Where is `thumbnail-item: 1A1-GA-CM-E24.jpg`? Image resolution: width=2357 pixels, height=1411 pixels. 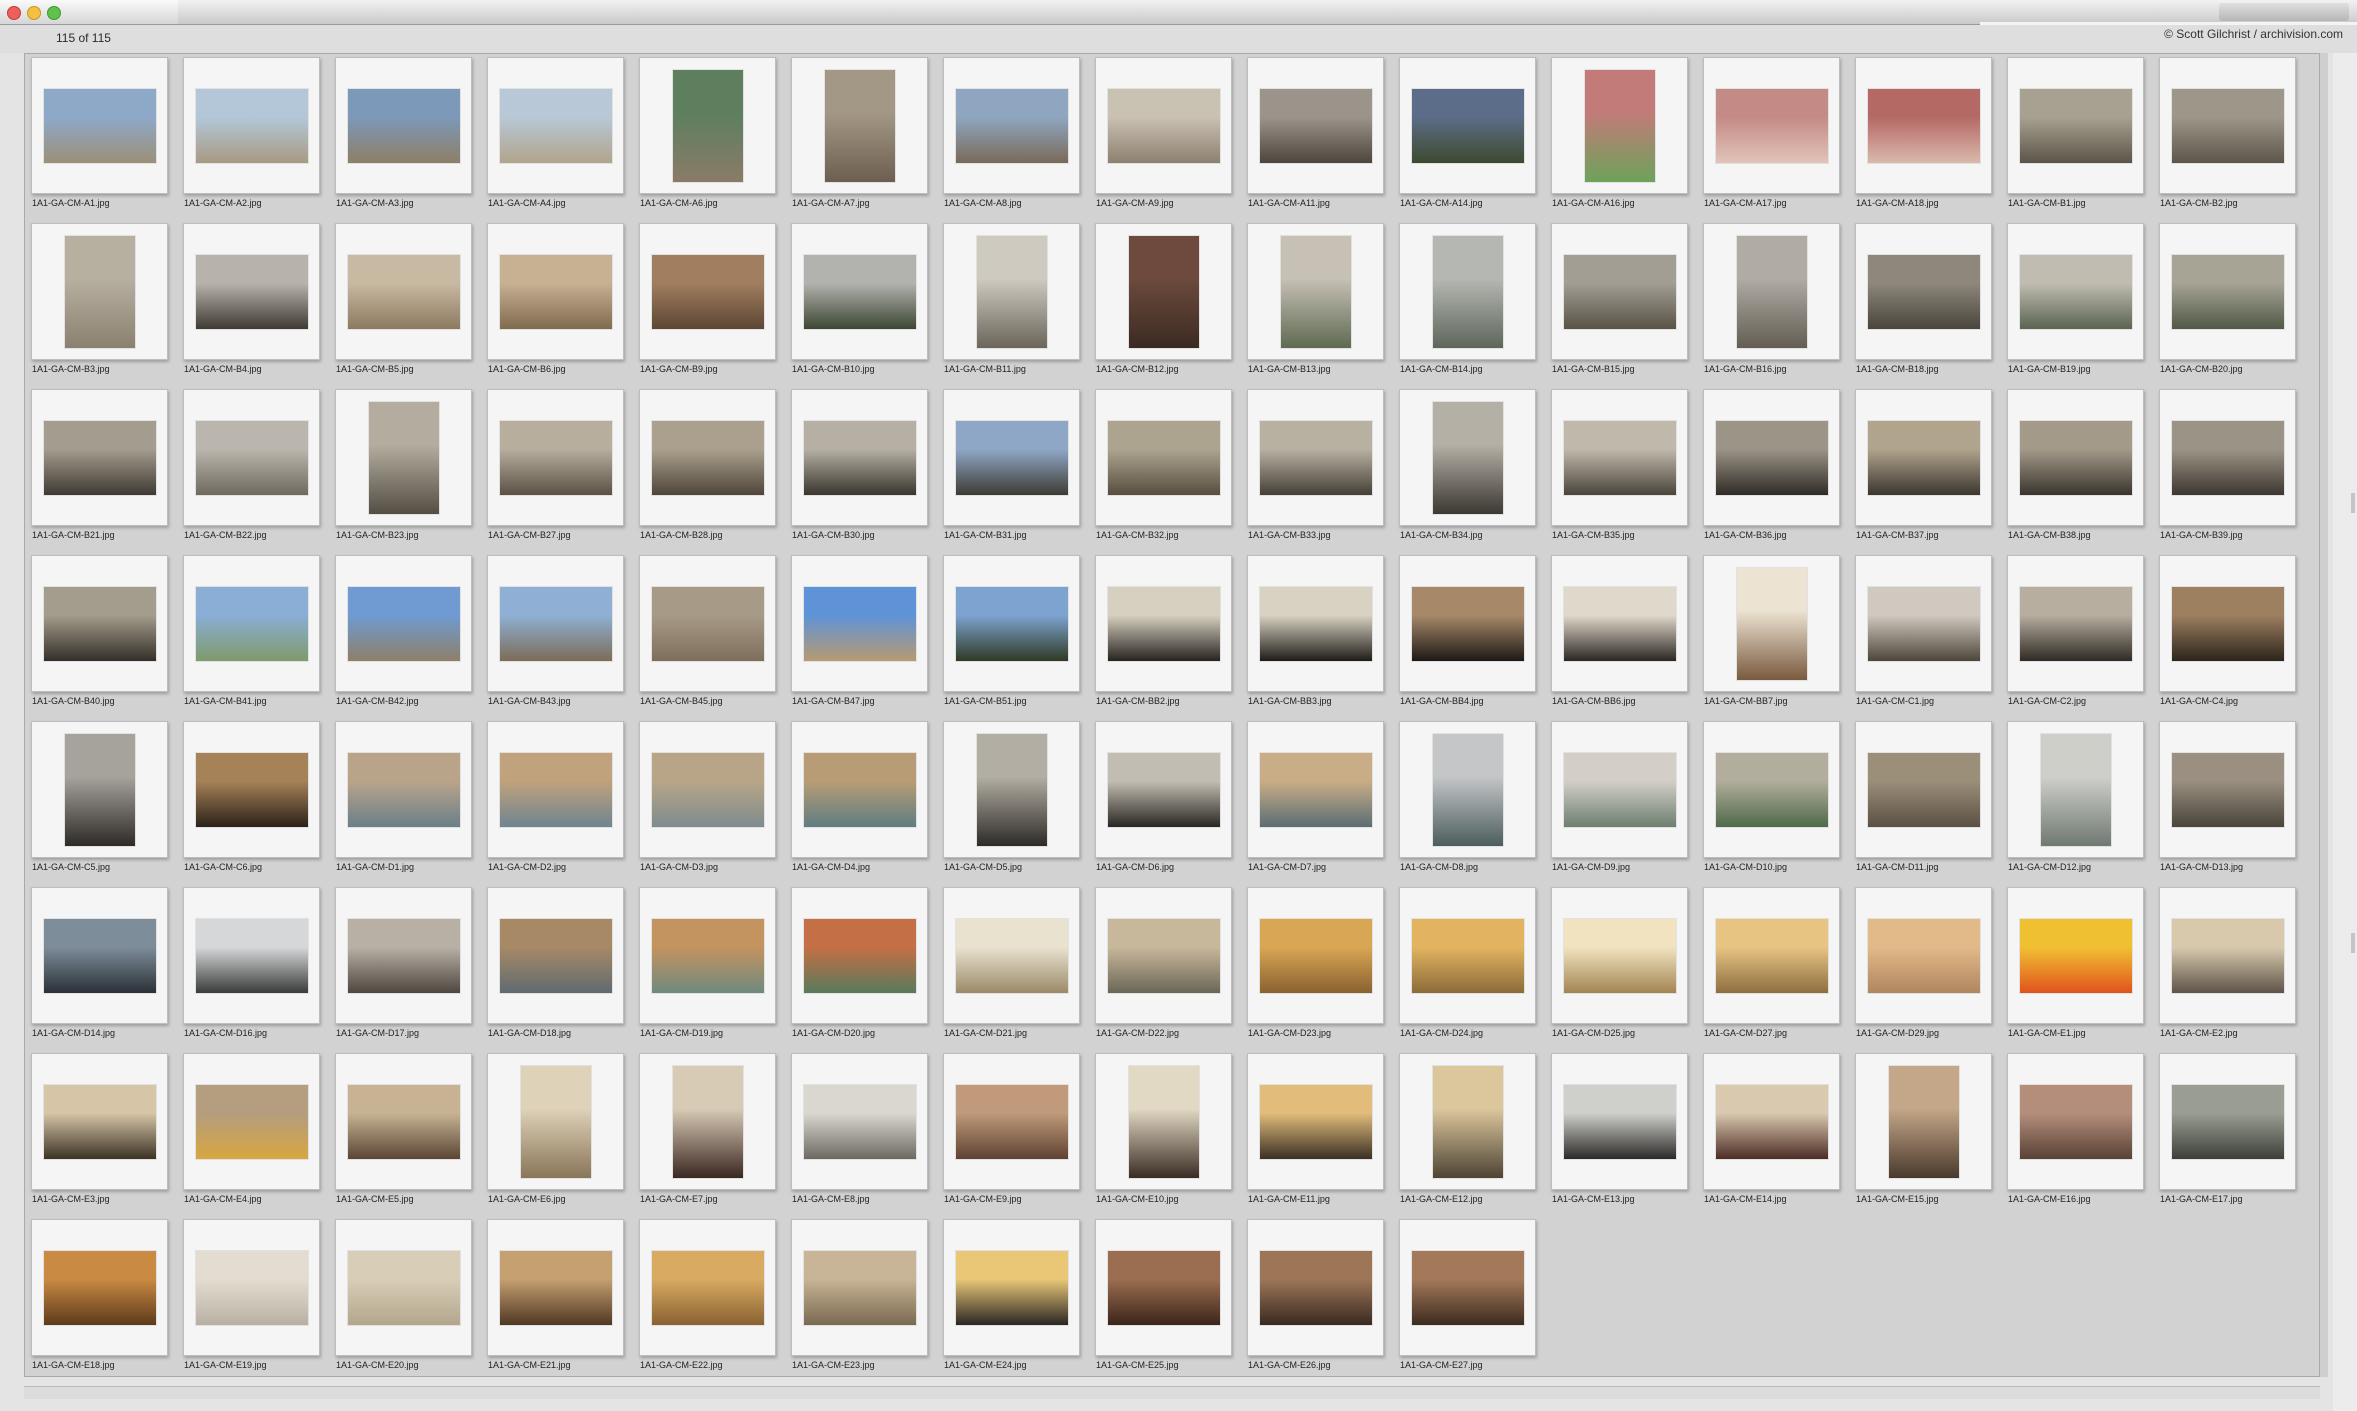
thumbnail-item: 1A1-GA-CM-E24.jpg is located at coordinates (1011, 1302).